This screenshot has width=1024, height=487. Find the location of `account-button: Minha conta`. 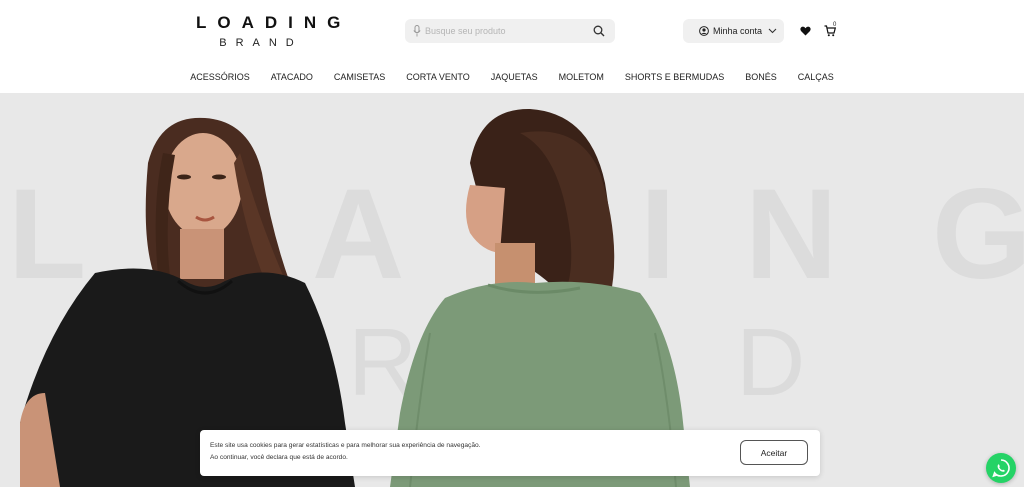

account-button: Minha conta is located at coordinates (733, 31).